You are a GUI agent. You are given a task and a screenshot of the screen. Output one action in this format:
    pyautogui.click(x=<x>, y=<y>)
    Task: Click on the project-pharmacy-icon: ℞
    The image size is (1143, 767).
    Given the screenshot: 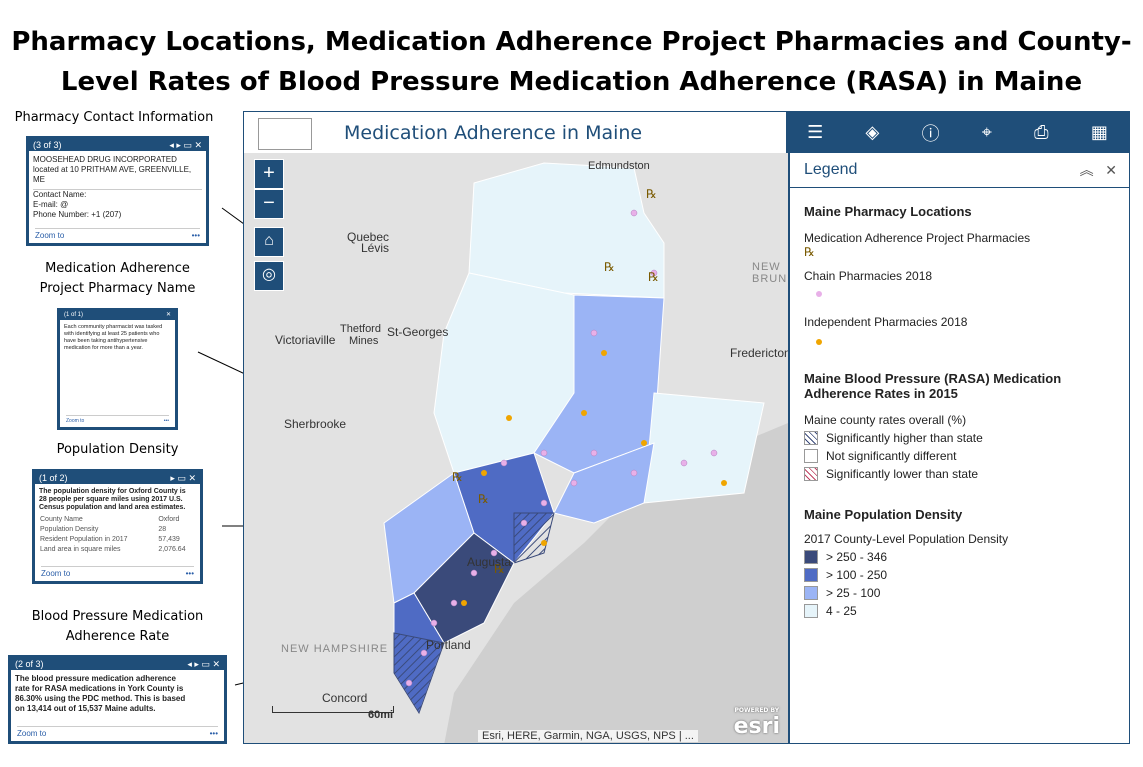 What is the action you would take?
    pyautogui.click(x=809, y=252)
    